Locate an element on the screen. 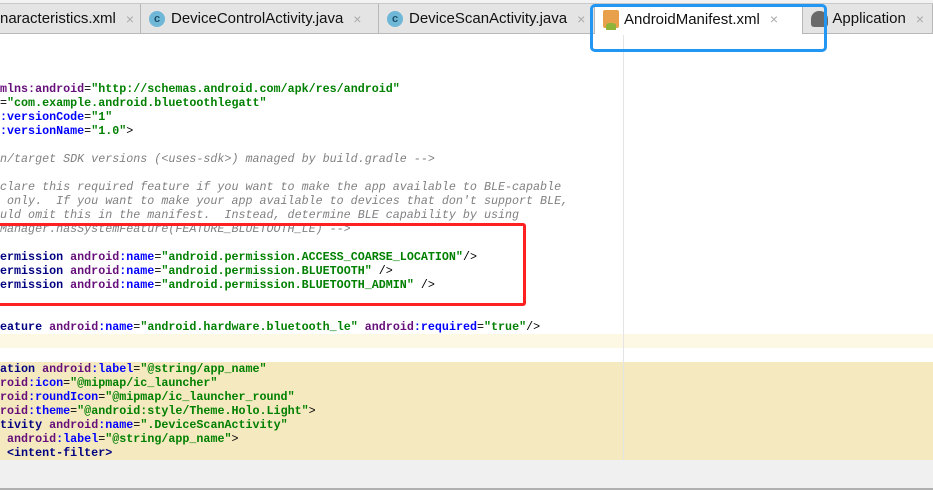 Image resolution: width=933 pixels, height=490 pixels. code-token: :roundIcon is located at coordinates (63, 397).